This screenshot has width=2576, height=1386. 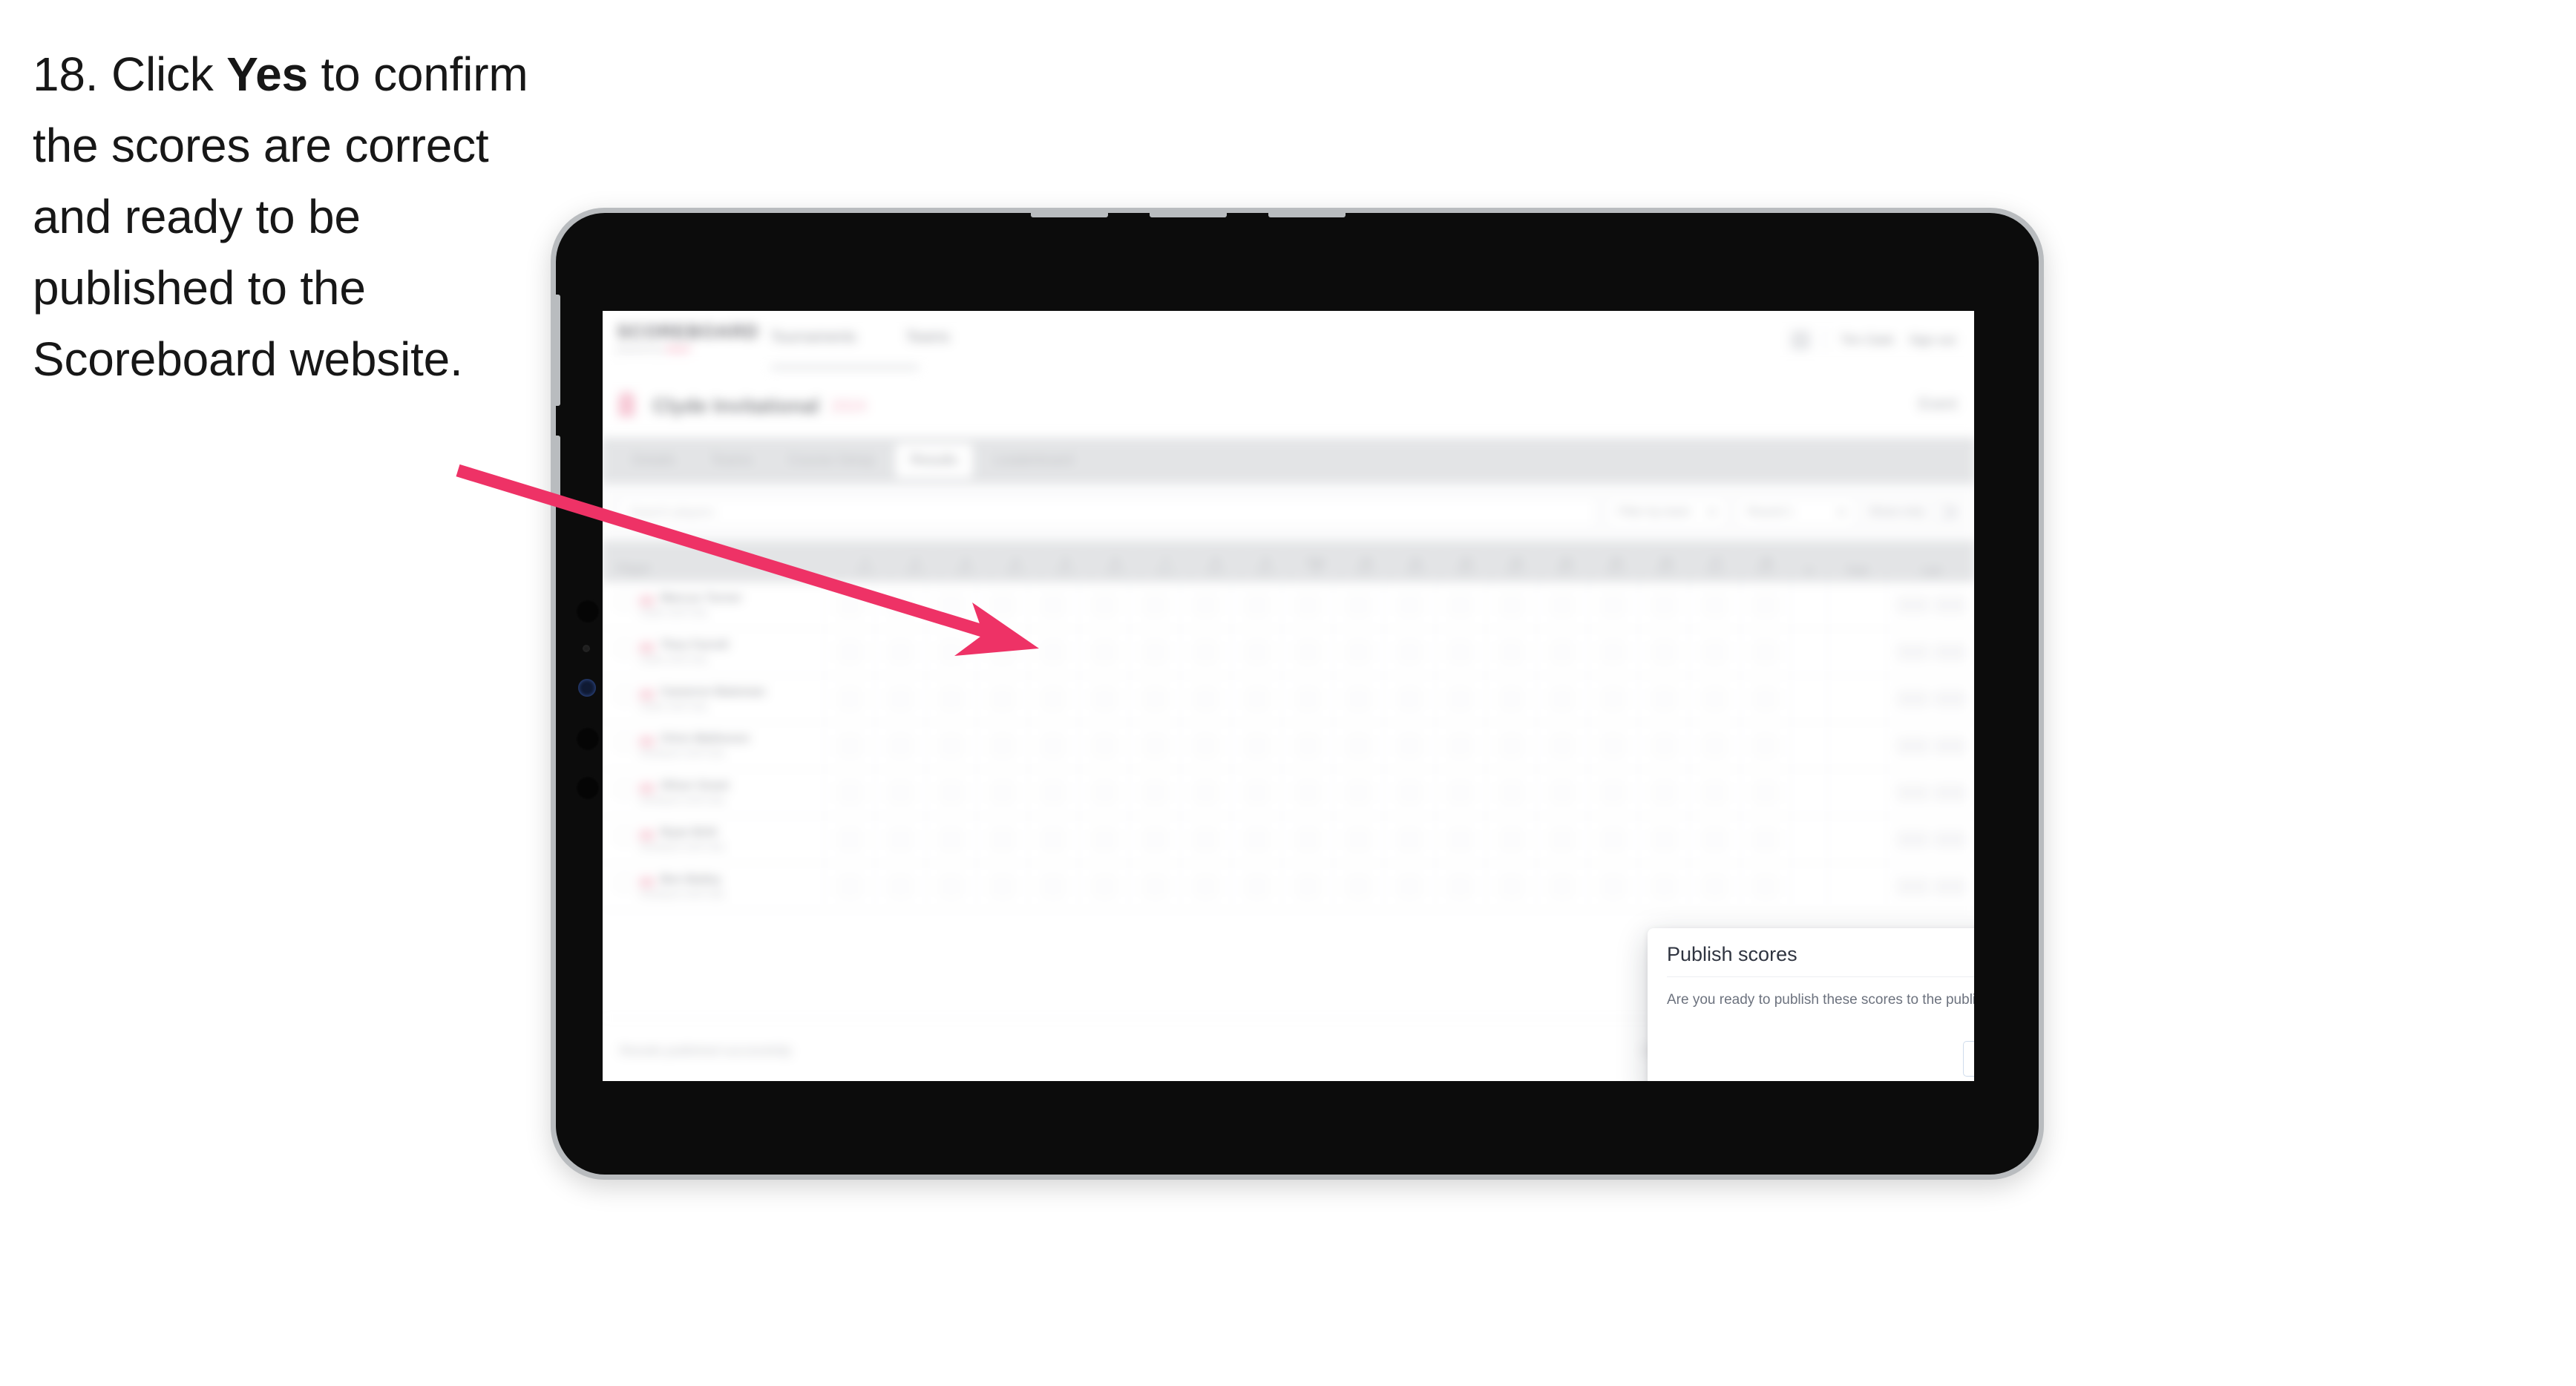 I want to click on filter-round-select: Round 1 ▾, so click(x=1796, y=512).